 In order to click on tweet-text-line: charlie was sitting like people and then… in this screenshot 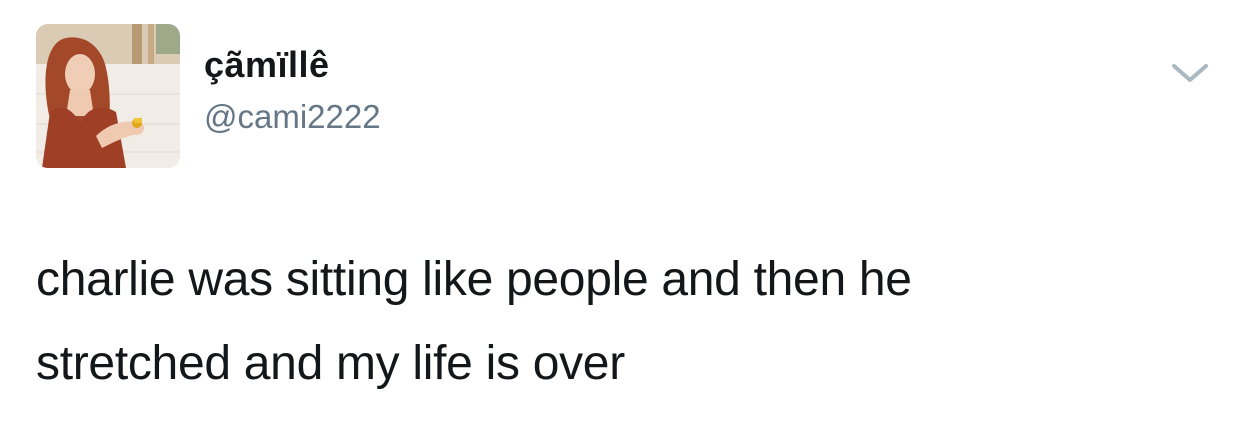, I will do `click(474, 279)`.